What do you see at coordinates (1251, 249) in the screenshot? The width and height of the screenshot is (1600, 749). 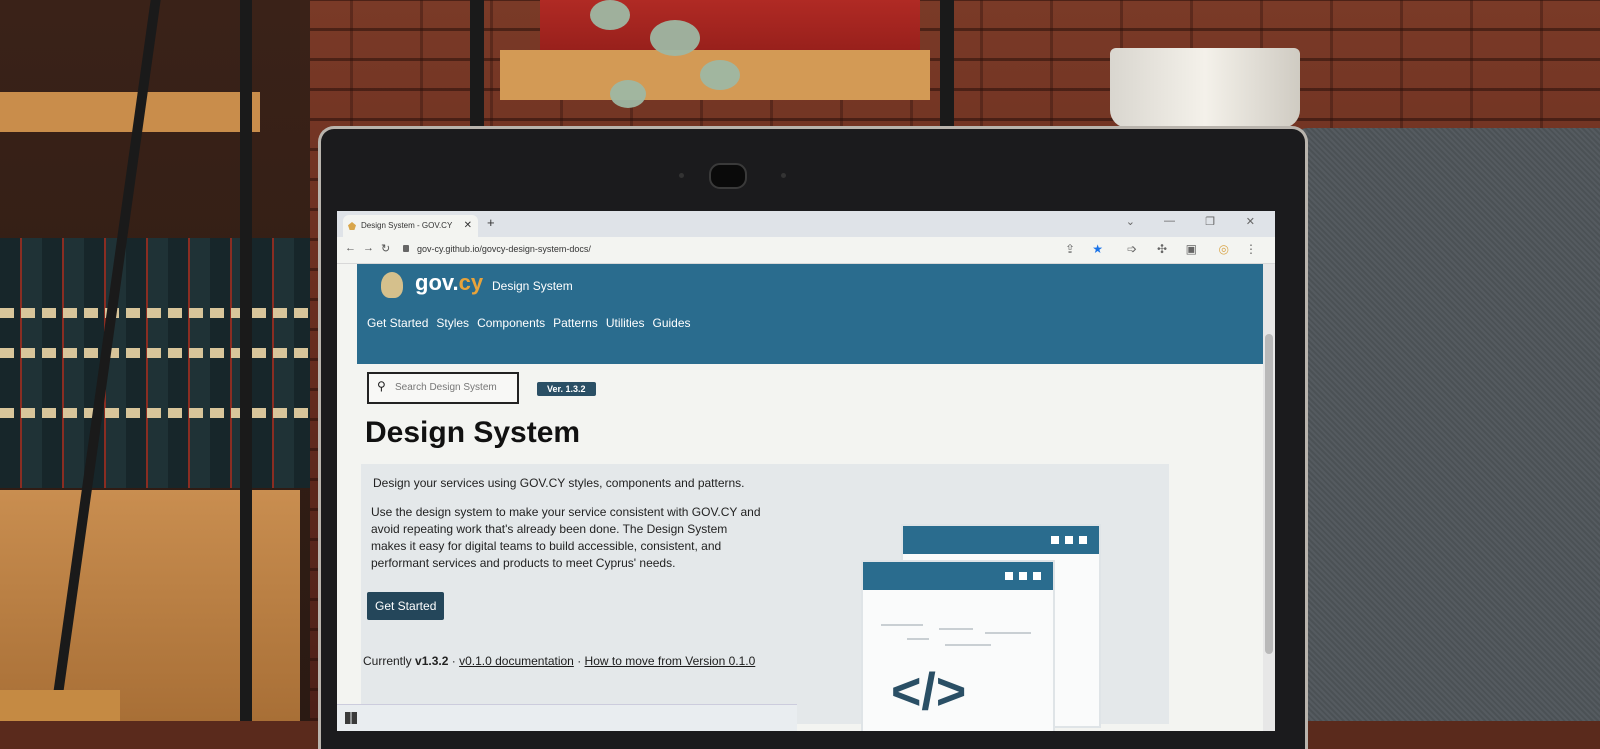 I see `kebab-menu-icon: ⋮` at bounding box center [1251, 249].